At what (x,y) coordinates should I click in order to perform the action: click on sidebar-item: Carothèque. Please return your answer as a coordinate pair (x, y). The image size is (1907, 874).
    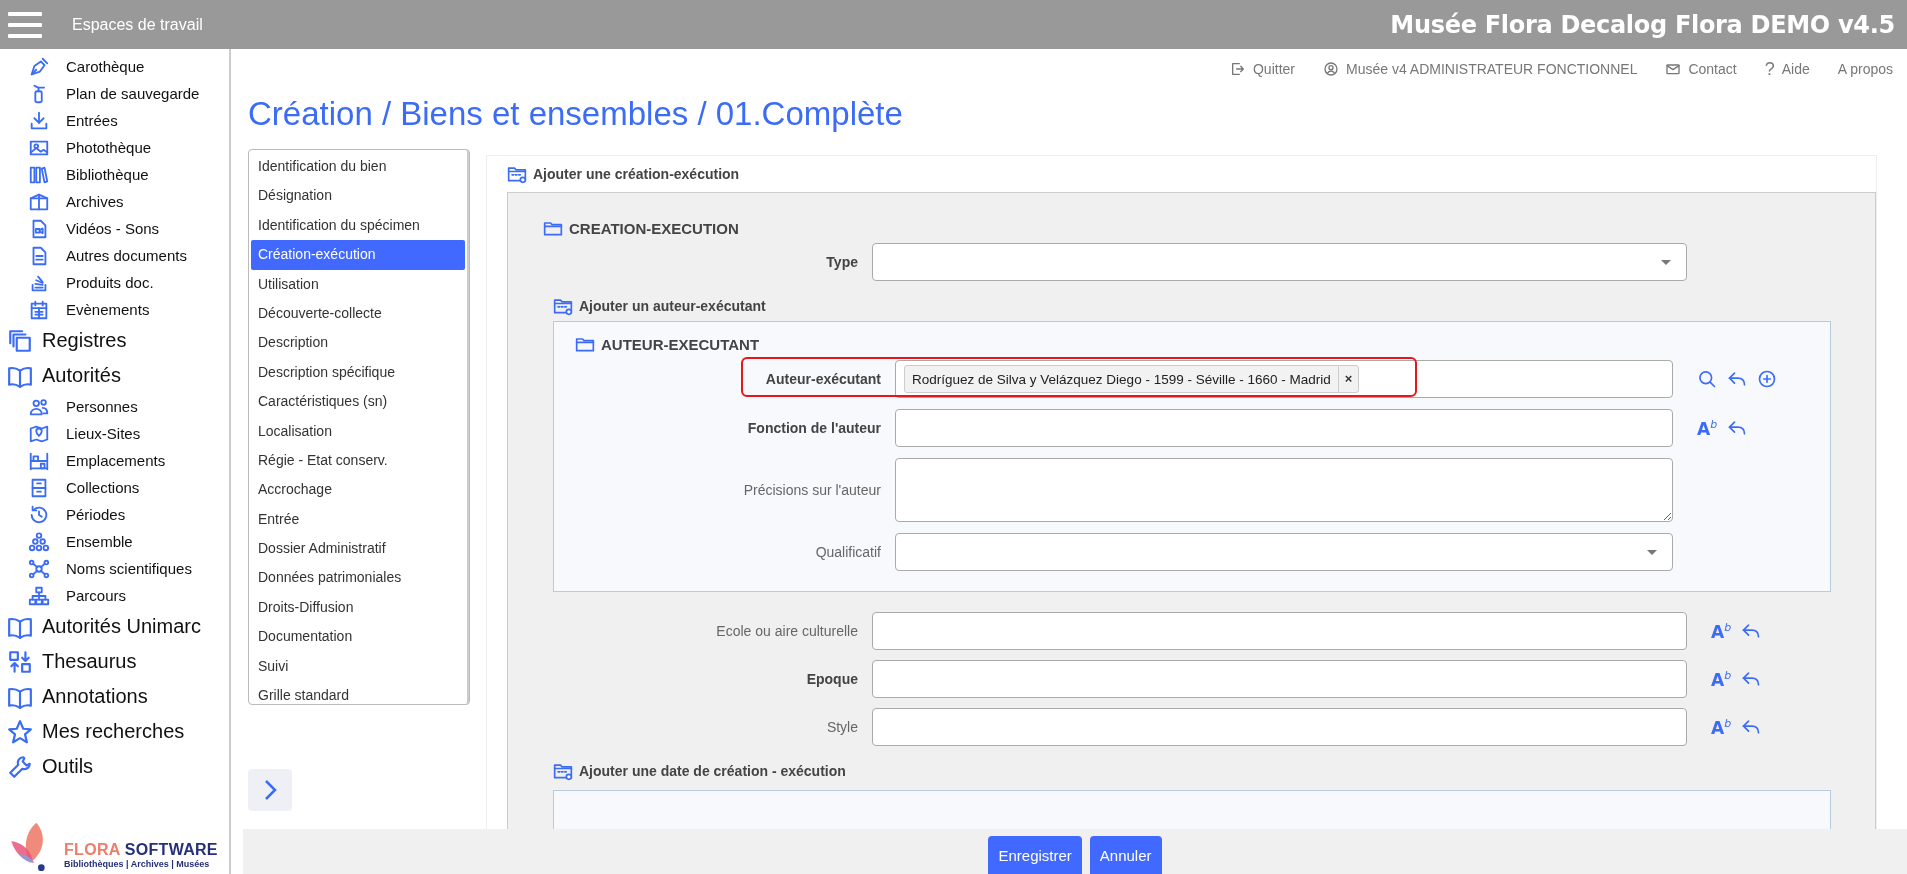
    Looking at the image, I should click on (105, 66).